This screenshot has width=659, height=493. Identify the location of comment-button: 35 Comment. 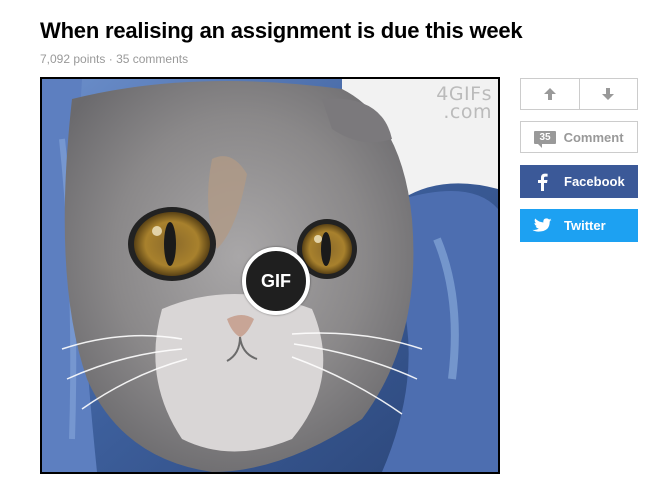
(579, 137).